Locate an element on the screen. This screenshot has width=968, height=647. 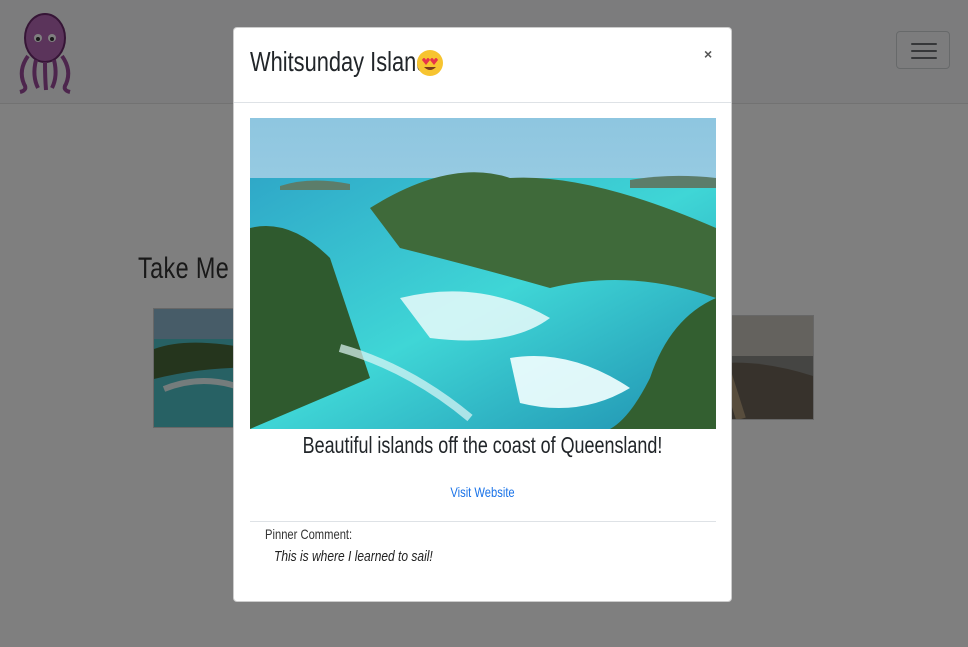
heart-eyes-emoji-icon is located at coordinates (430, 63).